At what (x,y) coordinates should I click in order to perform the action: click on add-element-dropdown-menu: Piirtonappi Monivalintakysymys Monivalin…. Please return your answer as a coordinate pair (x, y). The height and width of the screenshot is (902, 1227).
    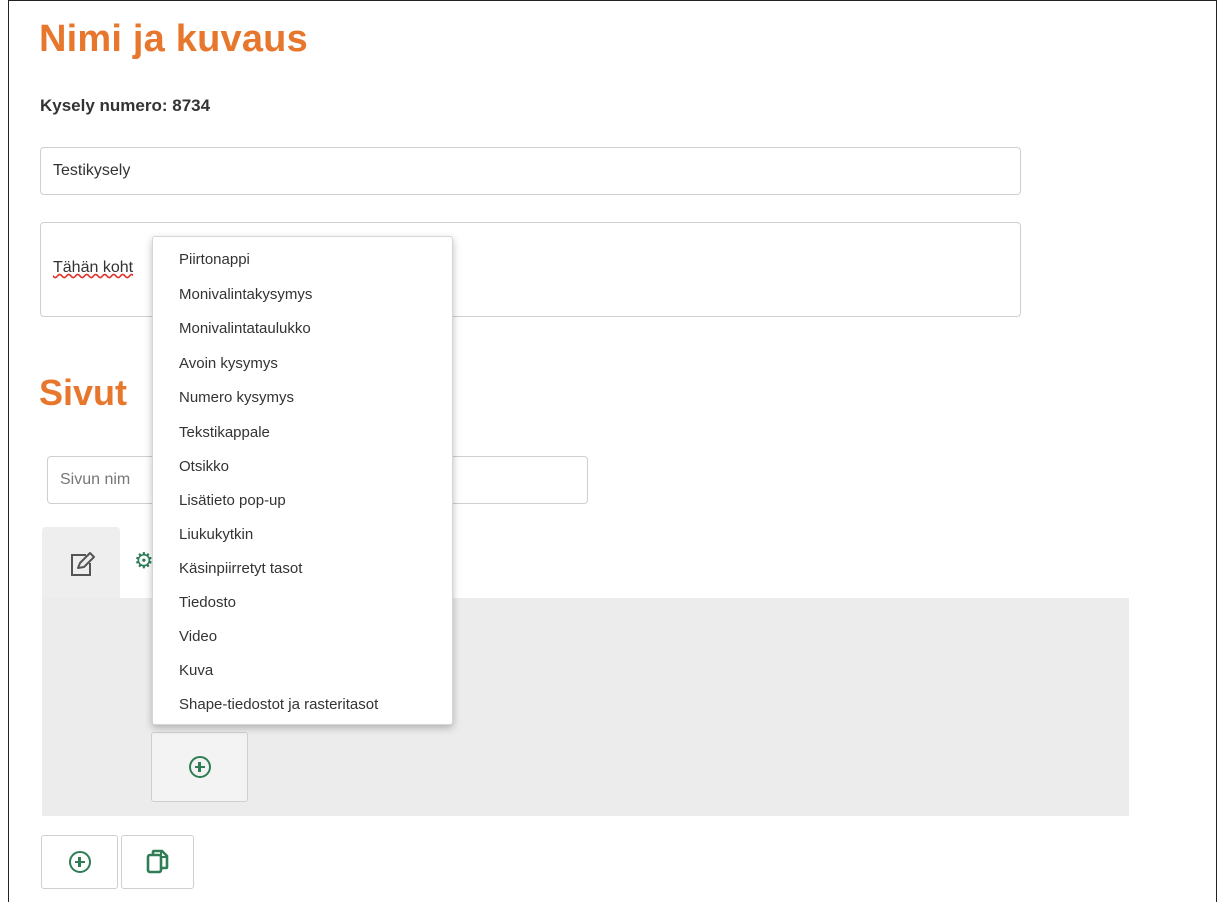
    Looking at the image, I should click on (302, 480).